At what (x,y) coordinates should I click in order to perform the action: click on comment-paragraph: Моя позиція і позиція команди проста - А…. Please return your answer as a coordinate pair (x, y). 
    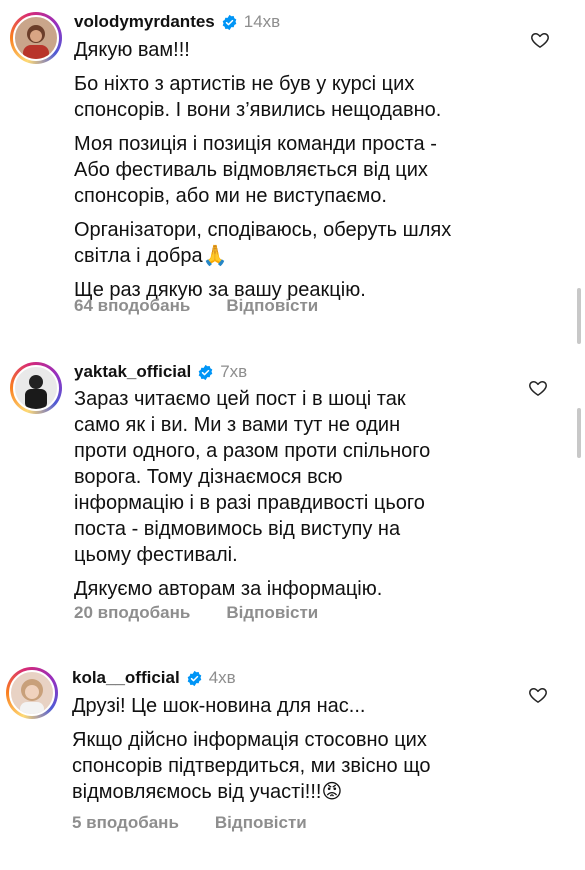
    Looking at the image, I should click on (255, 170).